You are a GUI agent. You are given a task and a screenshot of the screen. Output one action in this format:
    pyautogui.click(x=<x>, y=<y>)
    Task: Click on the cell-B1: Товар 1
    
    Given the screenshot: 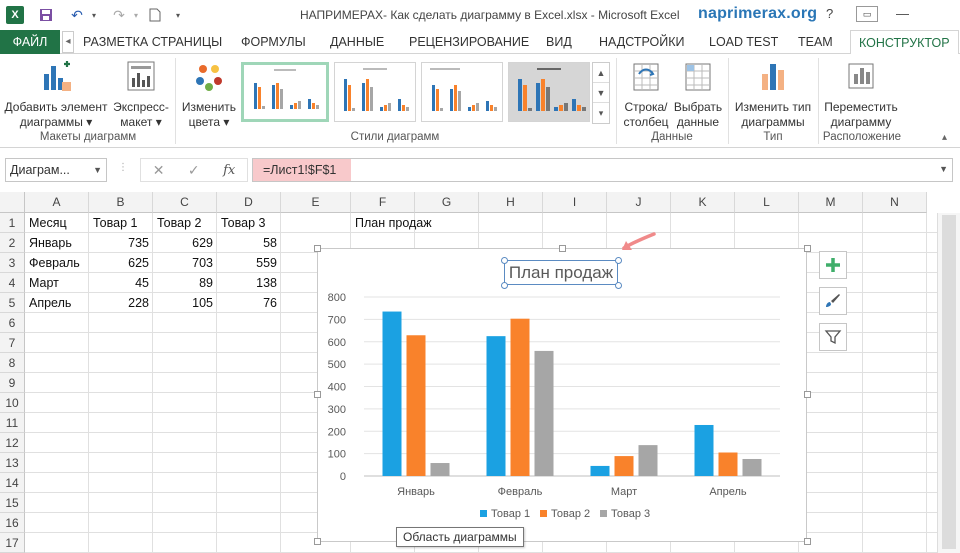 What is the action you would take?
    pyautogui.click(x=121, y=223)
    